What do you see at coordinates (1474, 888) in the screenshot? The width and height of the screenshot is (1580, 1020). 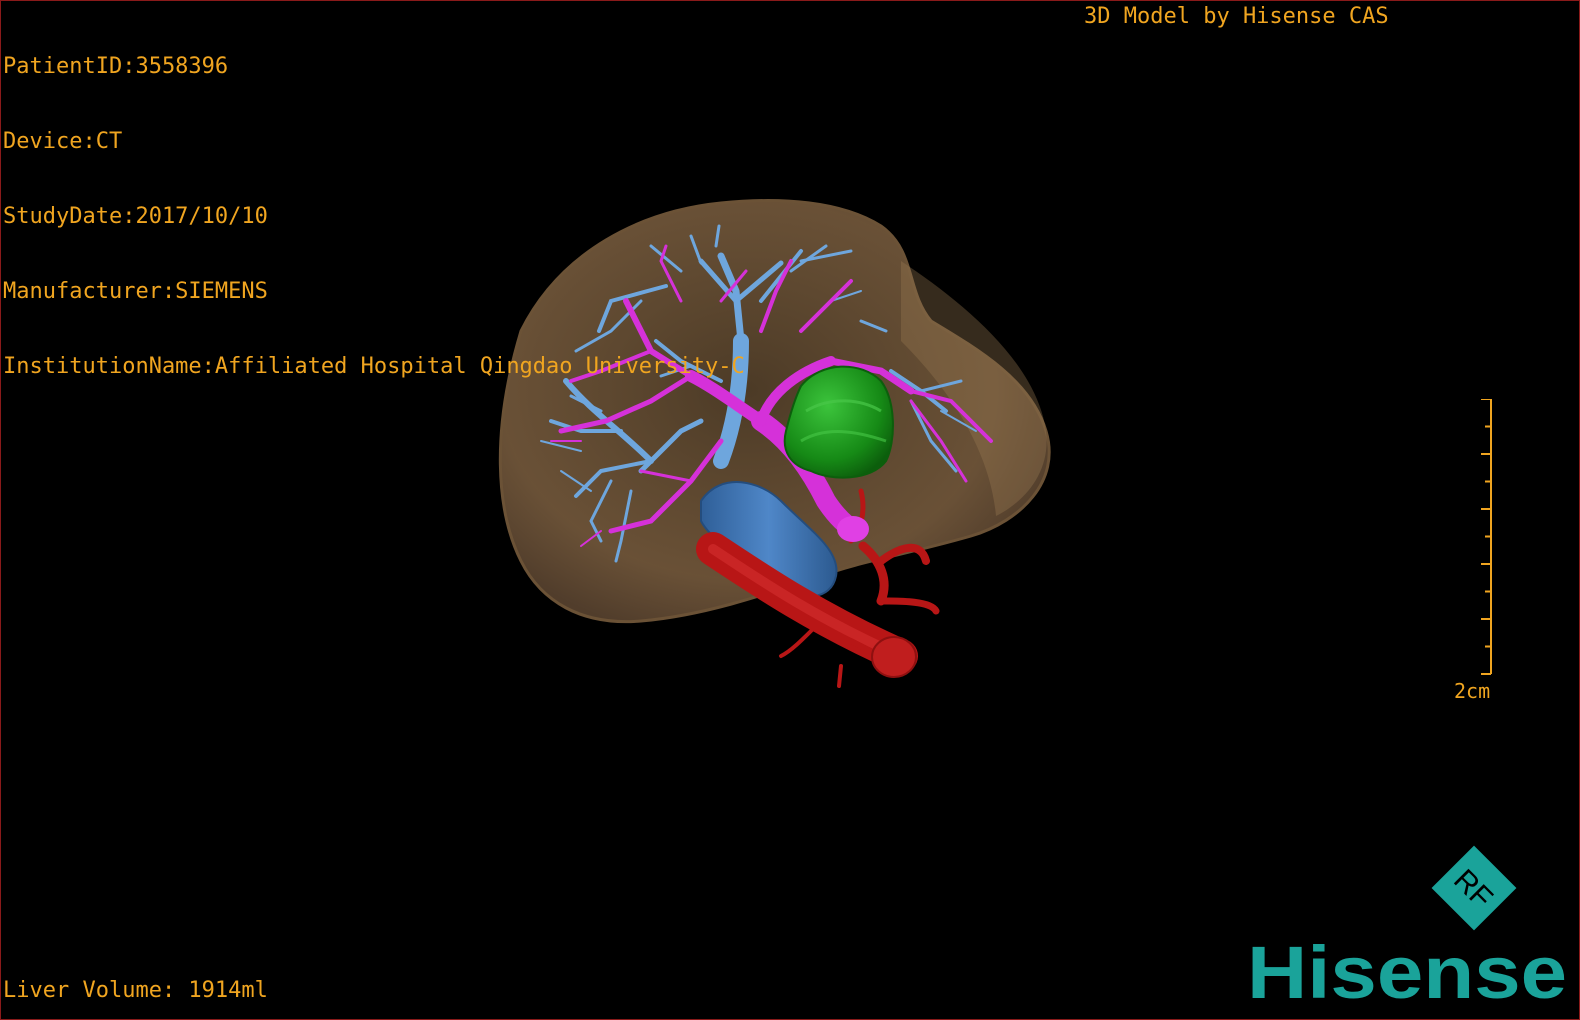 I see `rf-badge-logo: RF` at bounding box center [1474, 888].